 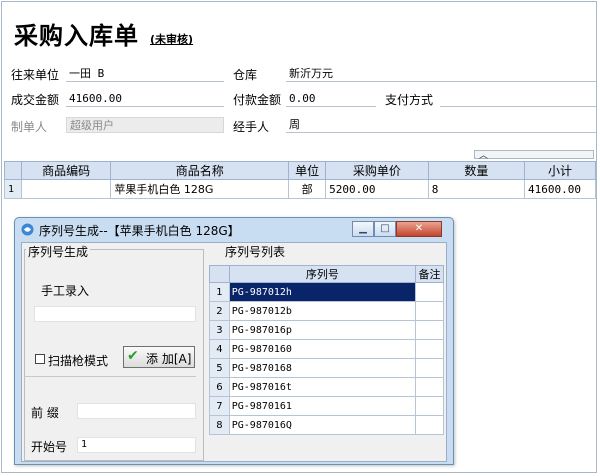 I want to click on scan-mode-checkbox, so click(x=40, y=359).